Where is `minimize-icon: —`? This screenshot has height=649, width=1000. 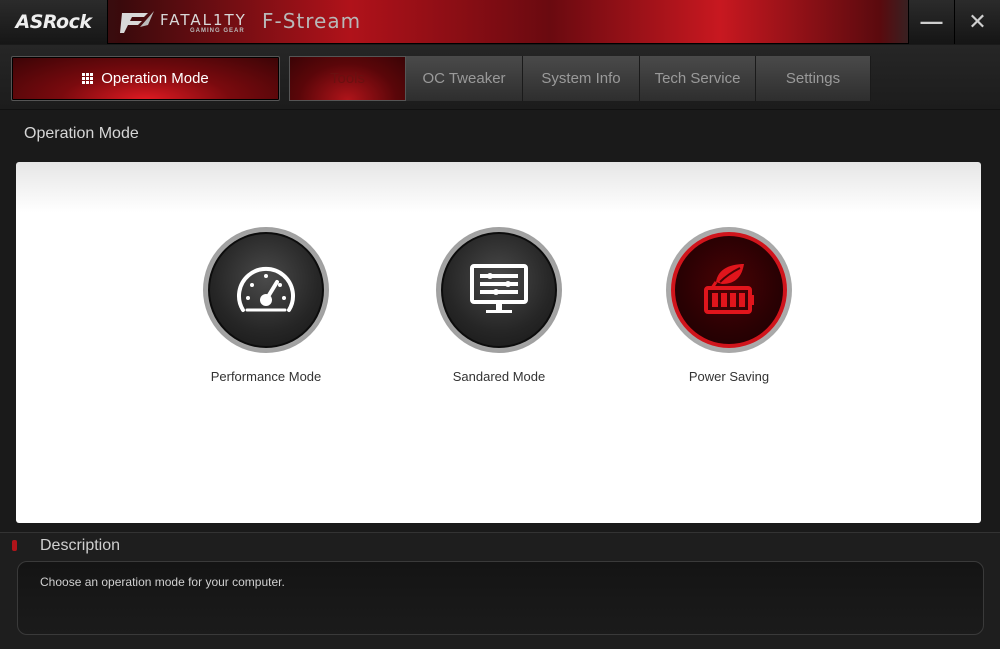 minimize-icon: — is located at coordinates (931, 21).